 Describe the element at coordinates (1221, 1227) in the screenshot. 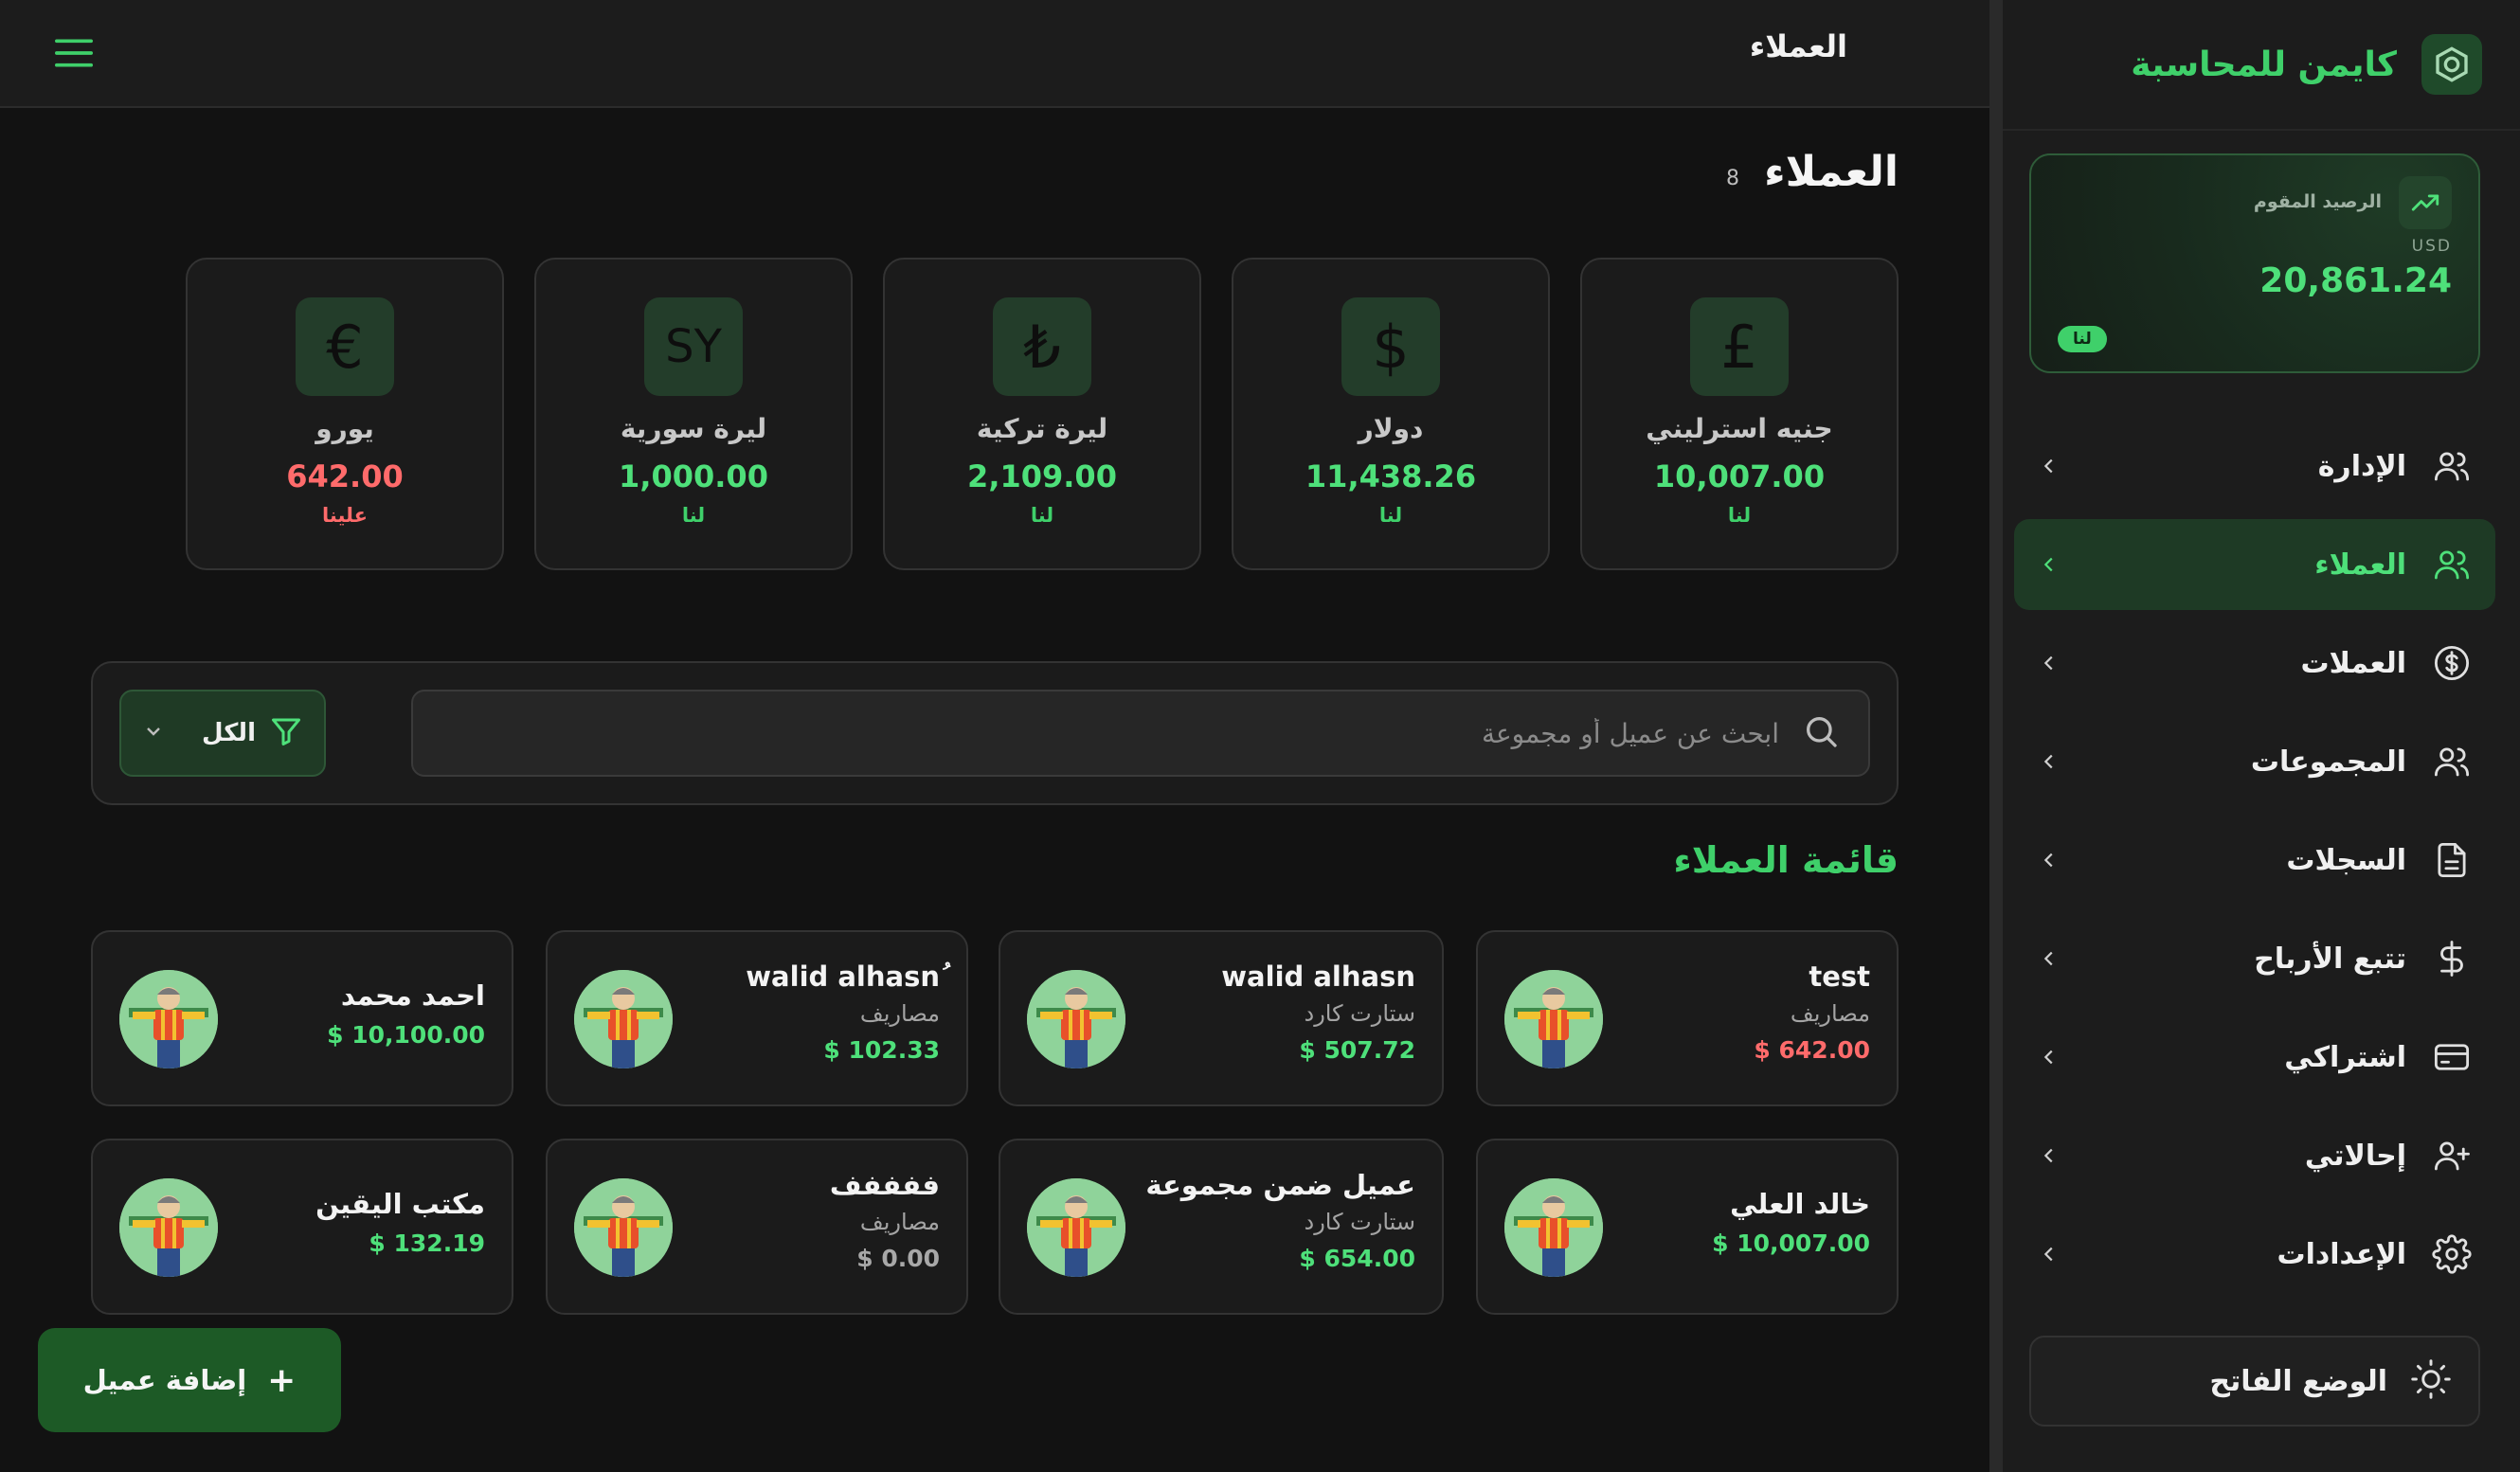

I see `client-card: عميل ضمن مجموعة ستارت كارد $ 654.00` at that location.